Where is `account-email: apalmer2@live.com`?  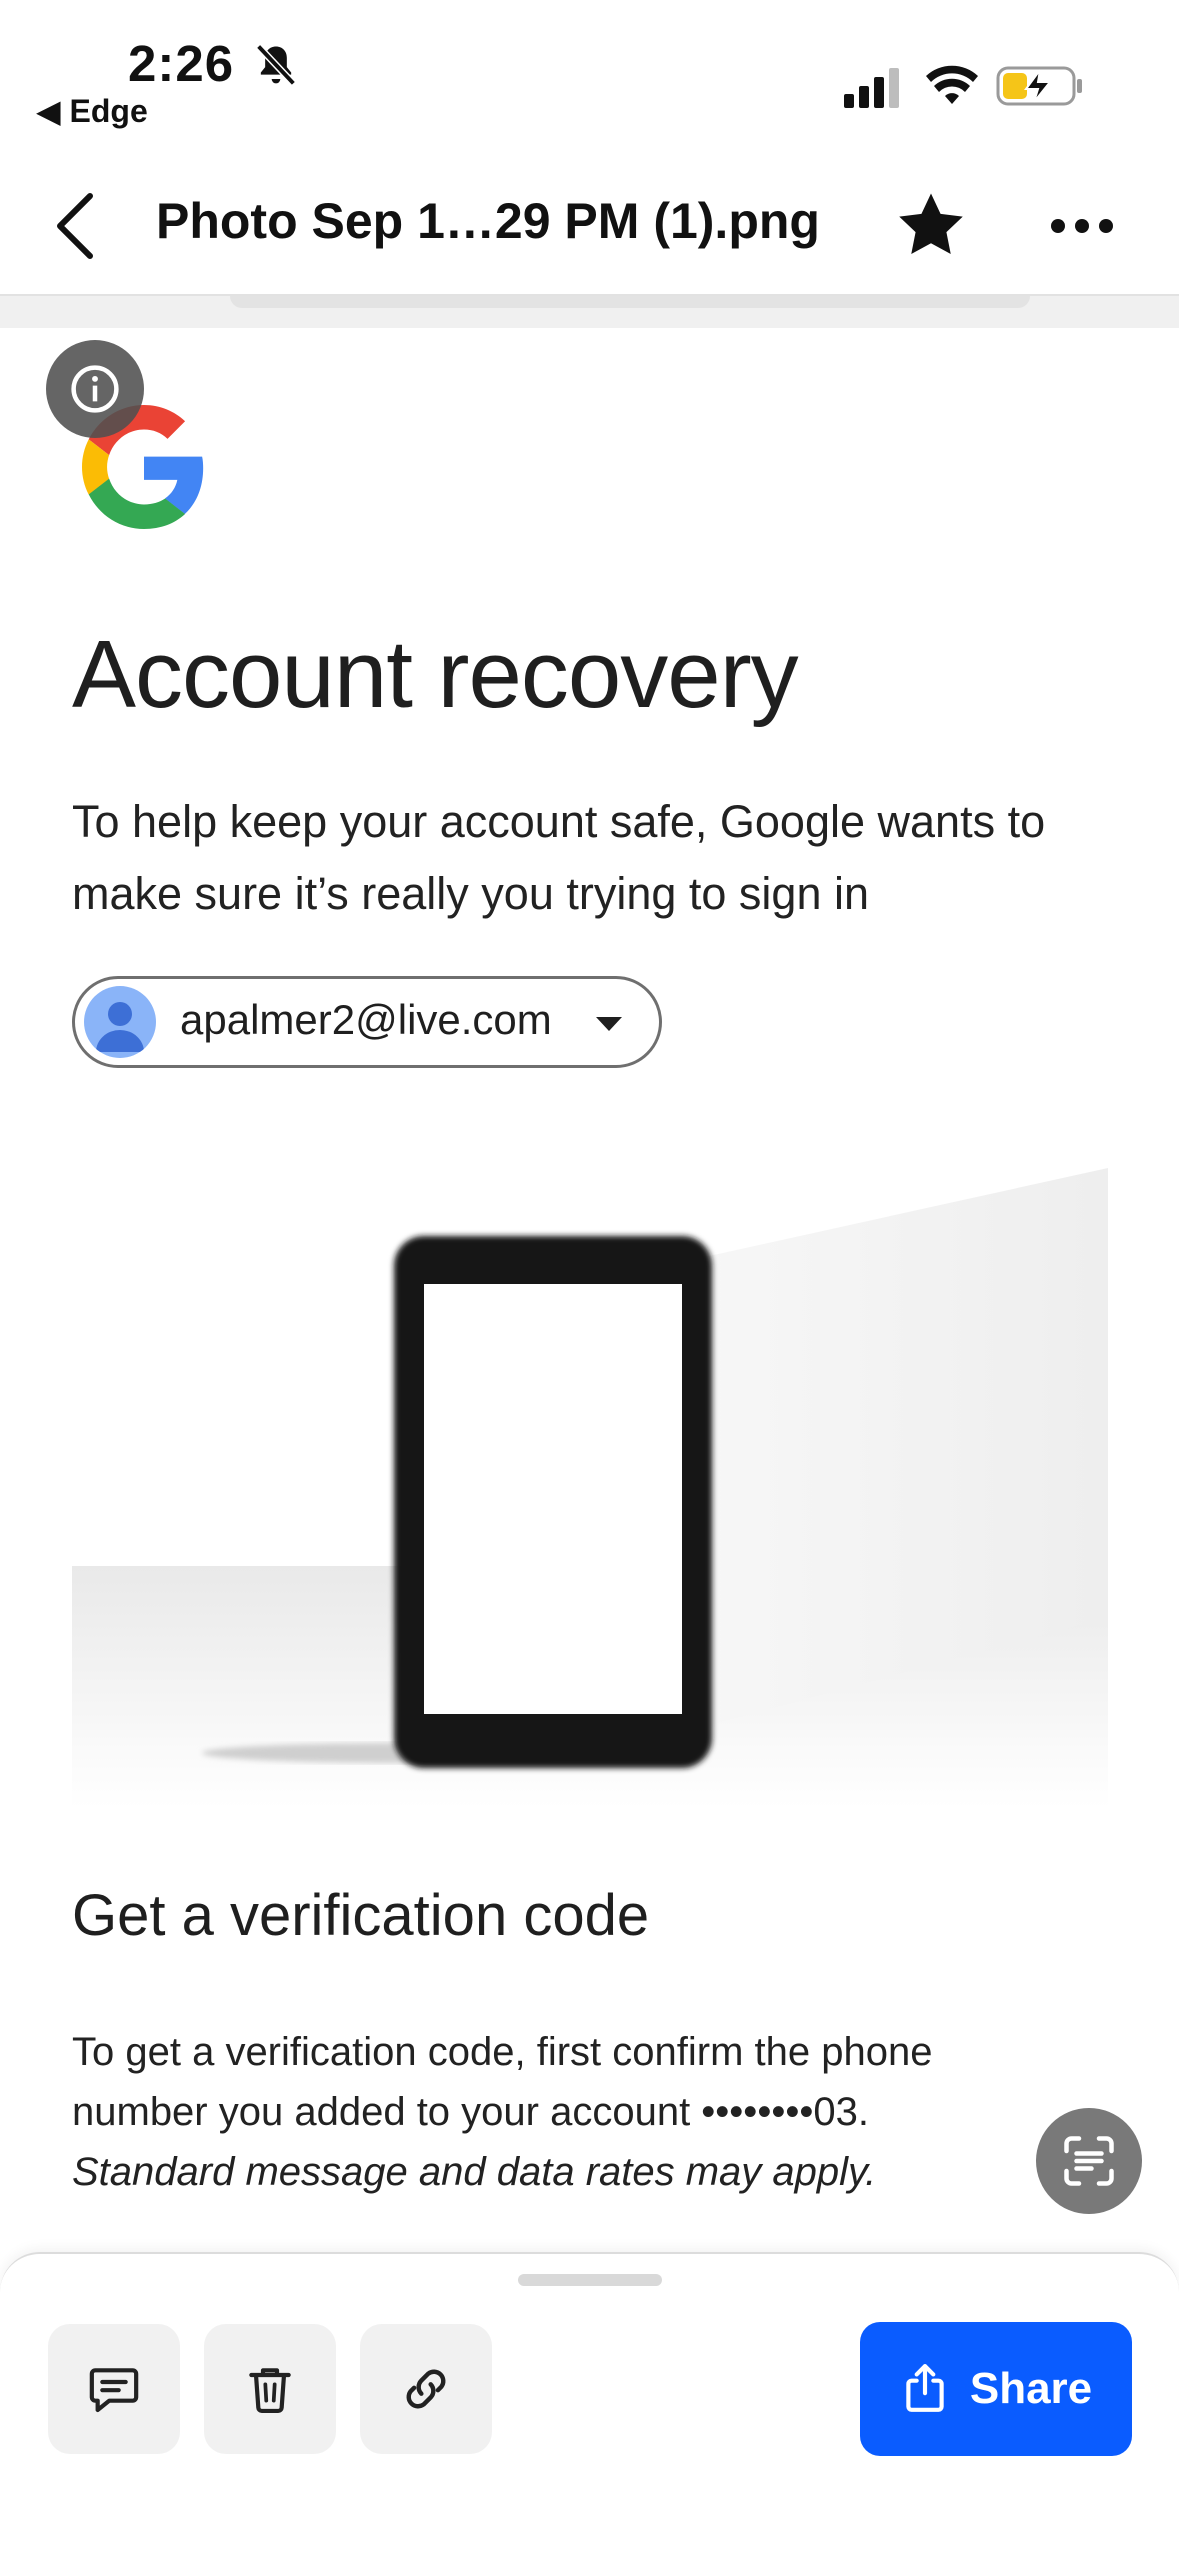
account-email: apalmer2@live.com is located at coordinates (366, 1019).